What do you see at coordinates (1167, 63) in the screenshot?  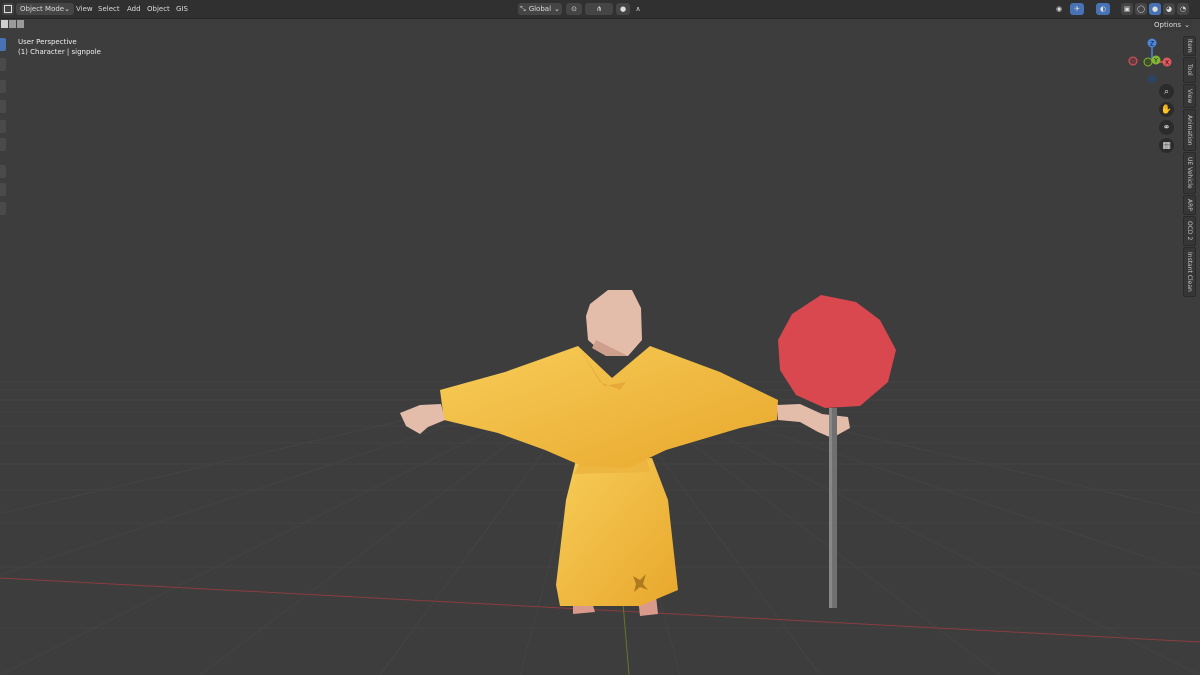 I see `gizmo-x-label: X` at bounding box center [1167, 63].